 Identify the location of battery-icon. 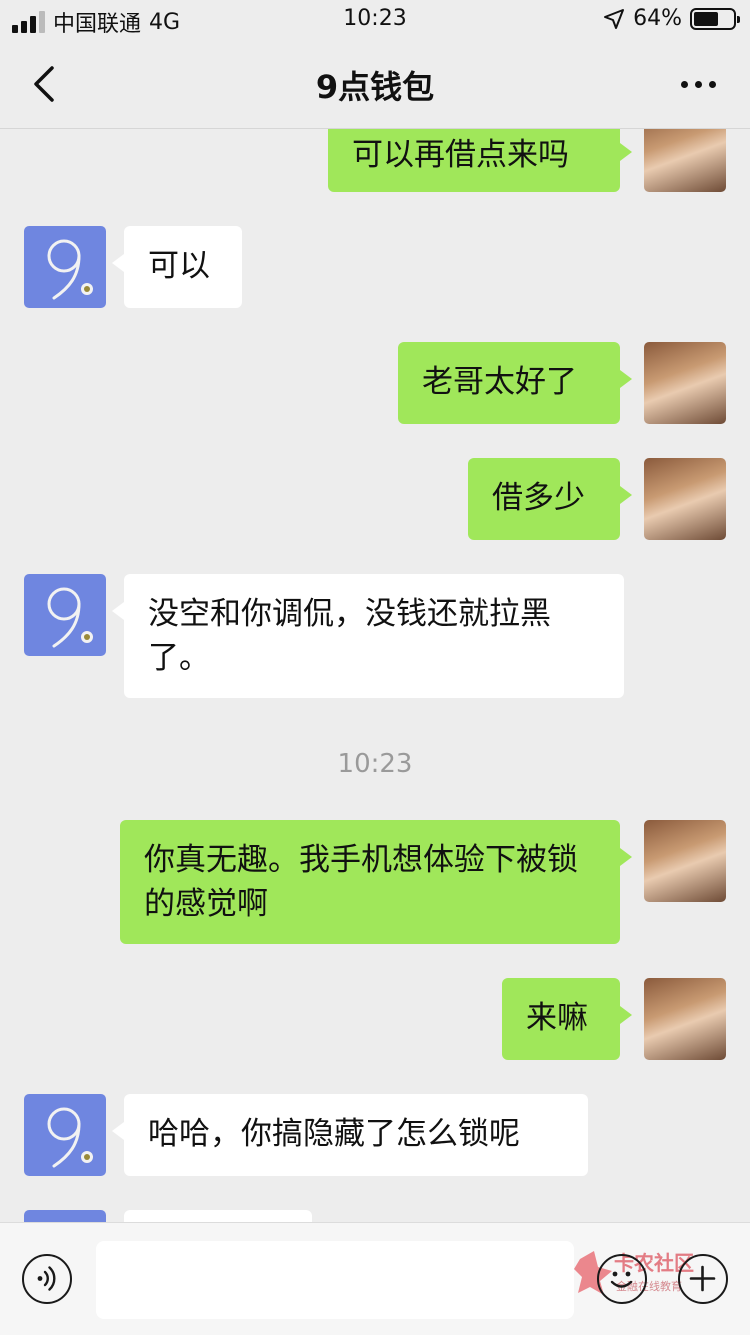
(715, 18).